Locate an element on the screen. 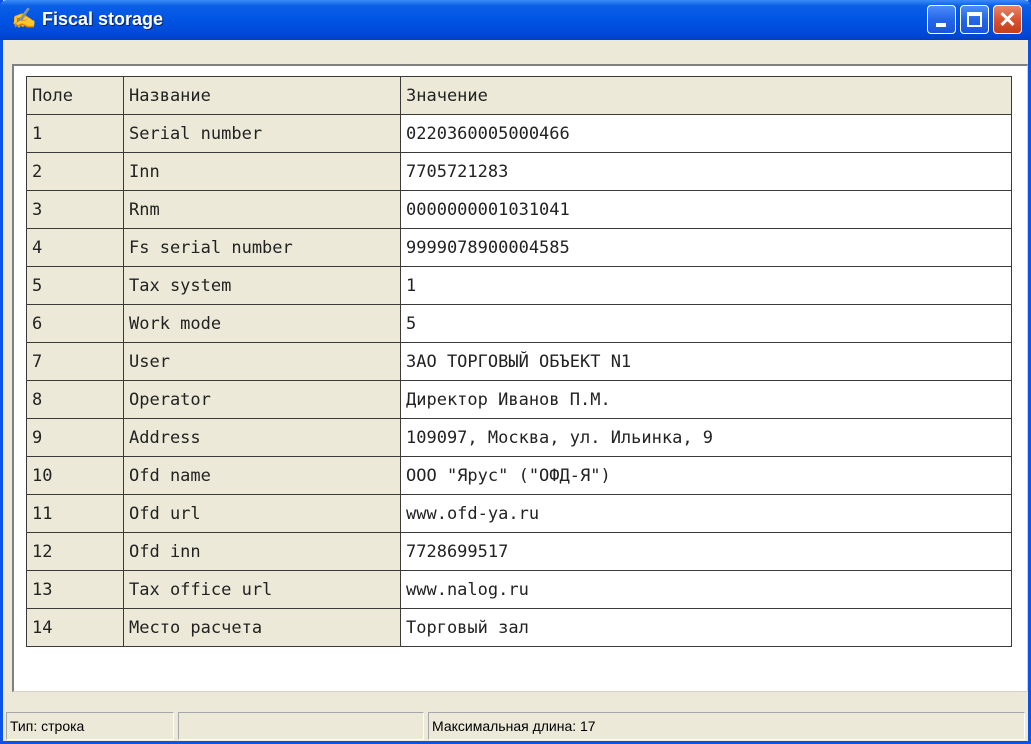  field-name-cell: Address is located at coordinates (262, 437).